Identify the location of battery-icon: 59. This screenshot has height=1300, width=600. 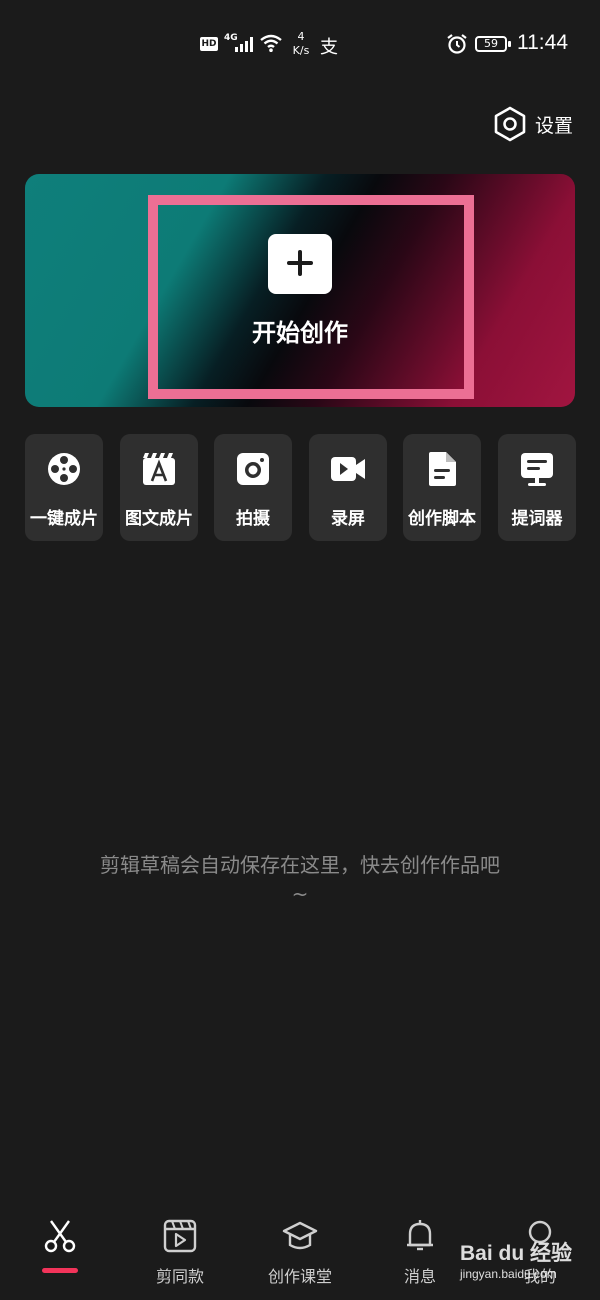
(491, 44).